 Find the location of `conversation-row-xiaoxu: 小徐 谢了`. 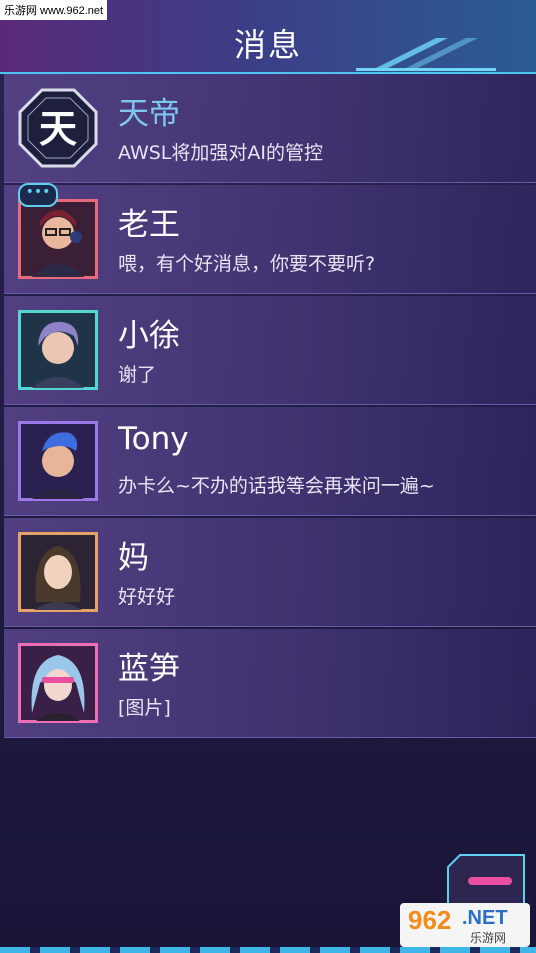

conversation-row-xiaoxu: 小徐 谢了 is located at coordinates (270, 350).